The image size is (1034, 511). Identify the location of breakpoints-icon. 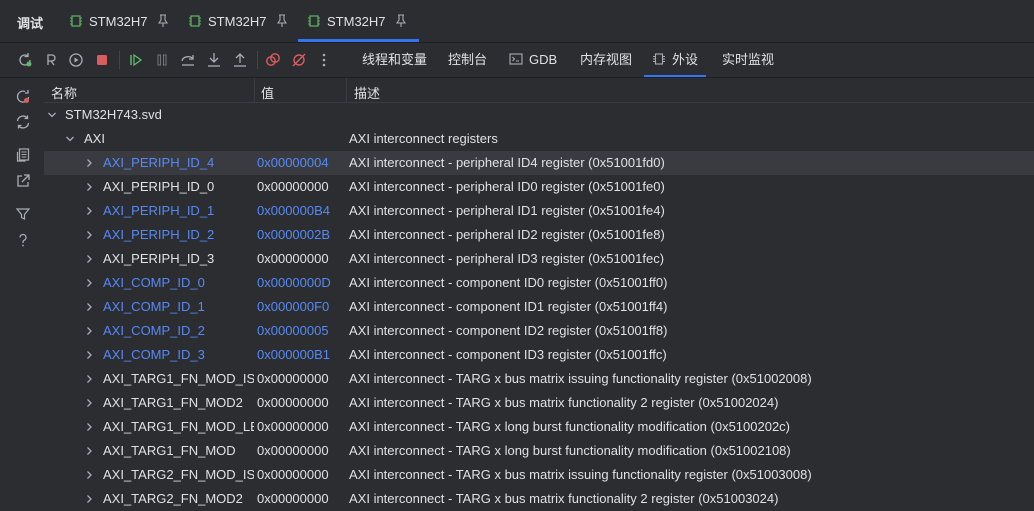
(273, 60).